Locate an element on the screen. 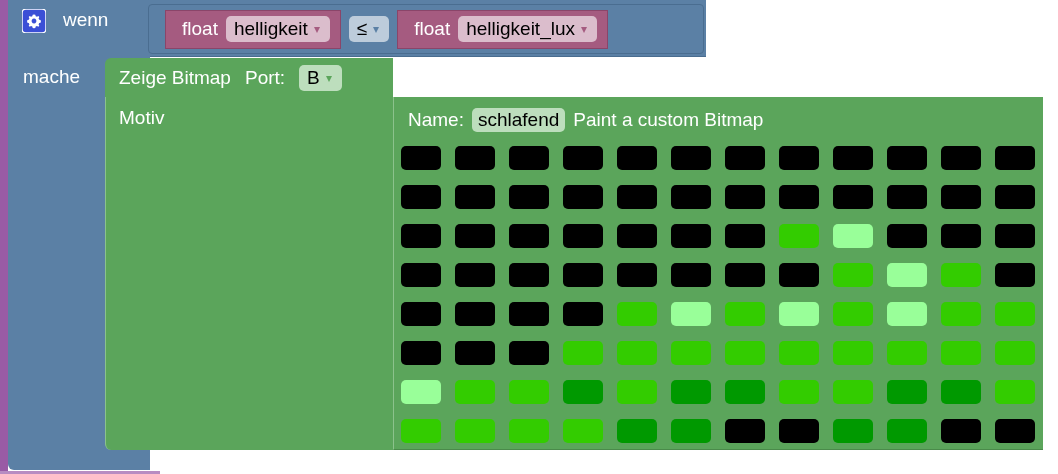 This screenshot has height=474, width=1058. comparison-block: float helligkeit ▾ ≤ ▾ float helligkeit_lux ▾ is located at coordinates (426, 29).